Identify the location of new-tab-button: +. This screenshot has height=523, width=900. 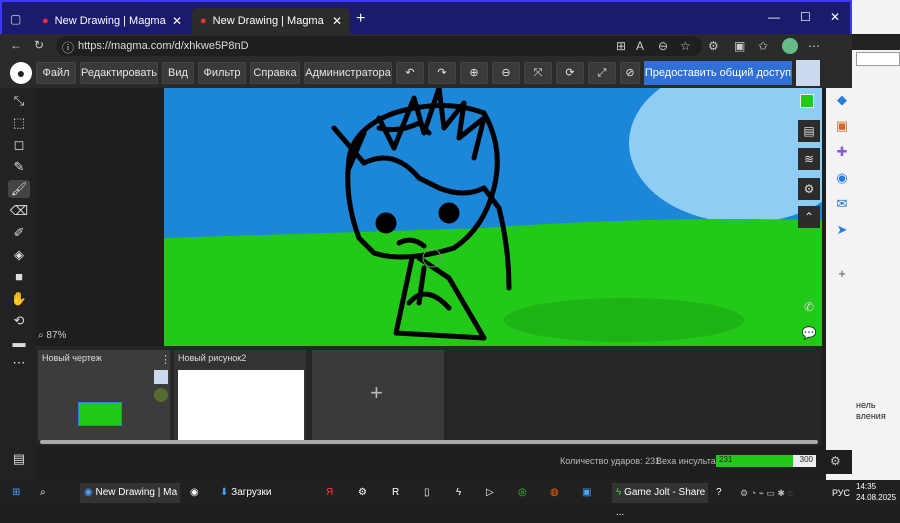
(360, 19).